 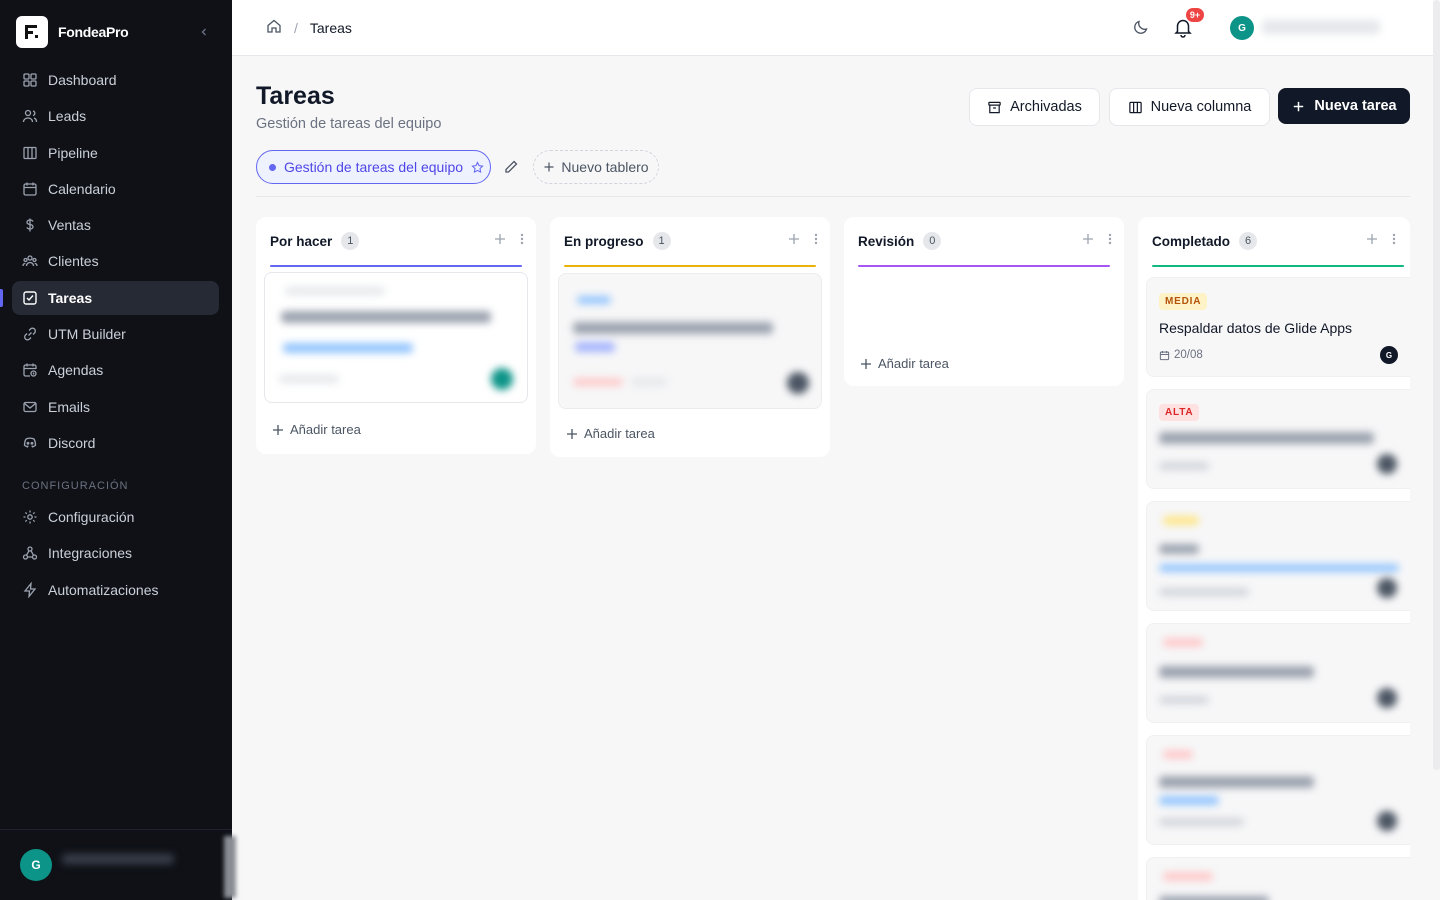 I want to click on home-icon, so click(x=274, y=27).